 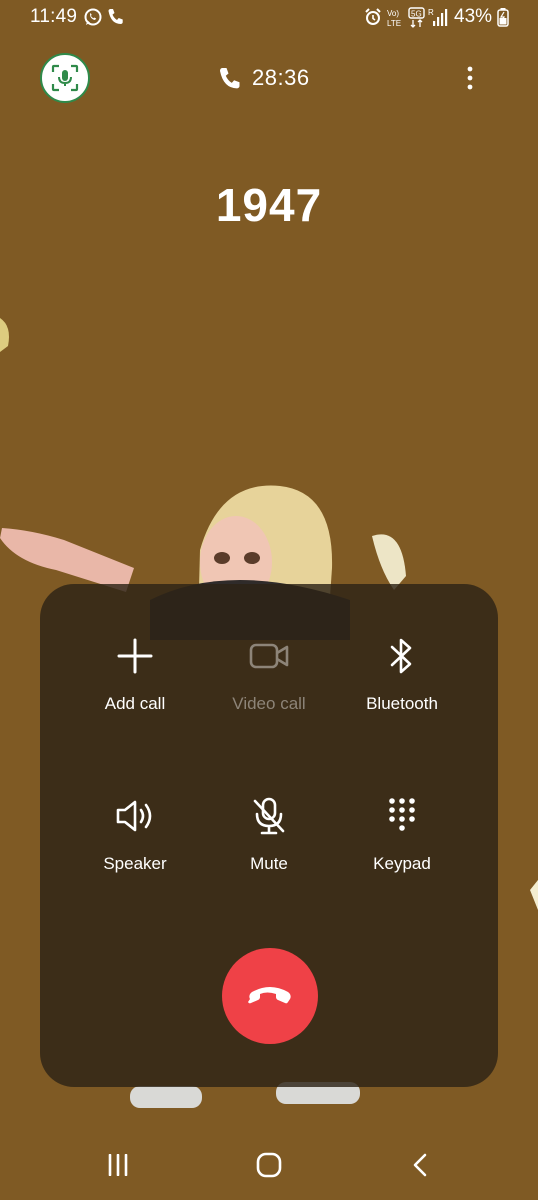 What do you see at coordinates (269, 816) in the screenshot?
I see `mic-off-icon` at bounding box center [269, 816].